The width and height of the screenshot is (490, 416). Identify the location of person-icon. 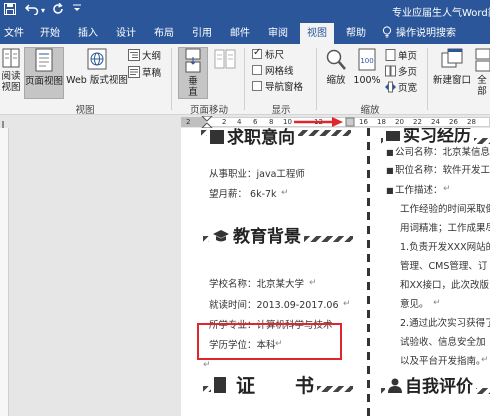
(395, 385).